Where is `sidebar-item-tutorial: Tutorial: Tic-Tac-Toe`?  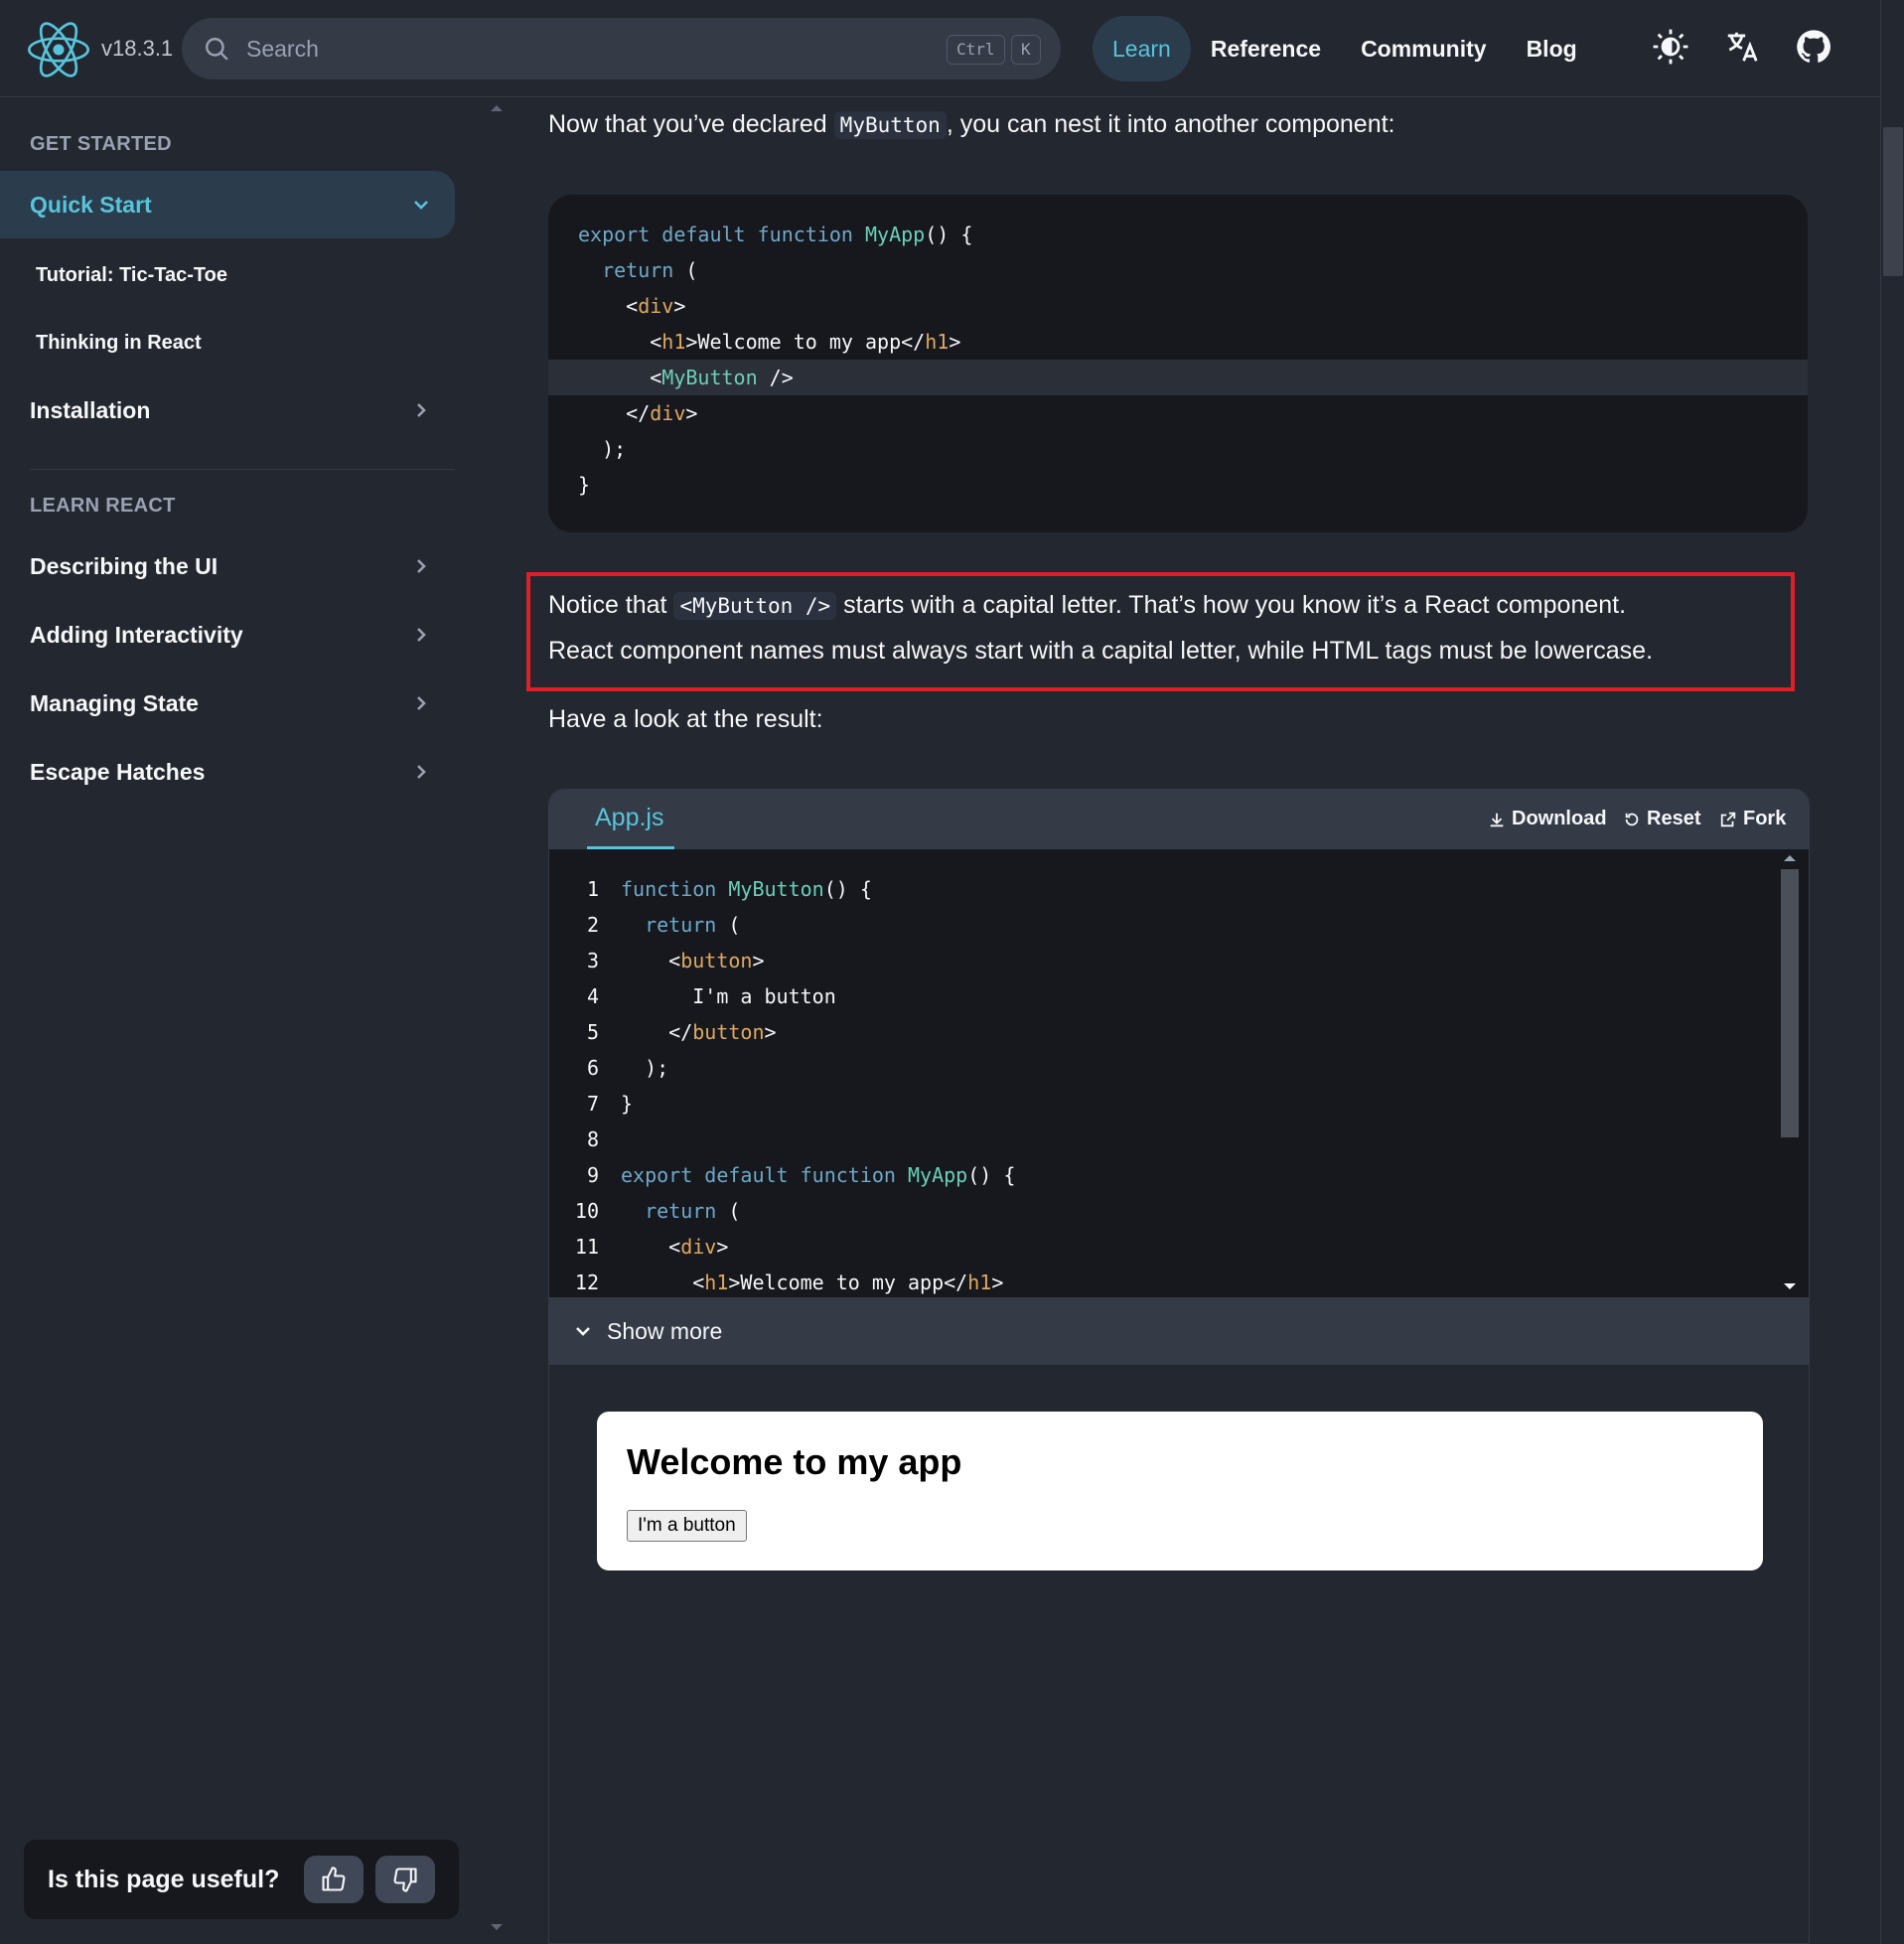
sidebar-item-tutorial: Tutorial: Tic-Tac-Toe is located at coordinates (131, 275).